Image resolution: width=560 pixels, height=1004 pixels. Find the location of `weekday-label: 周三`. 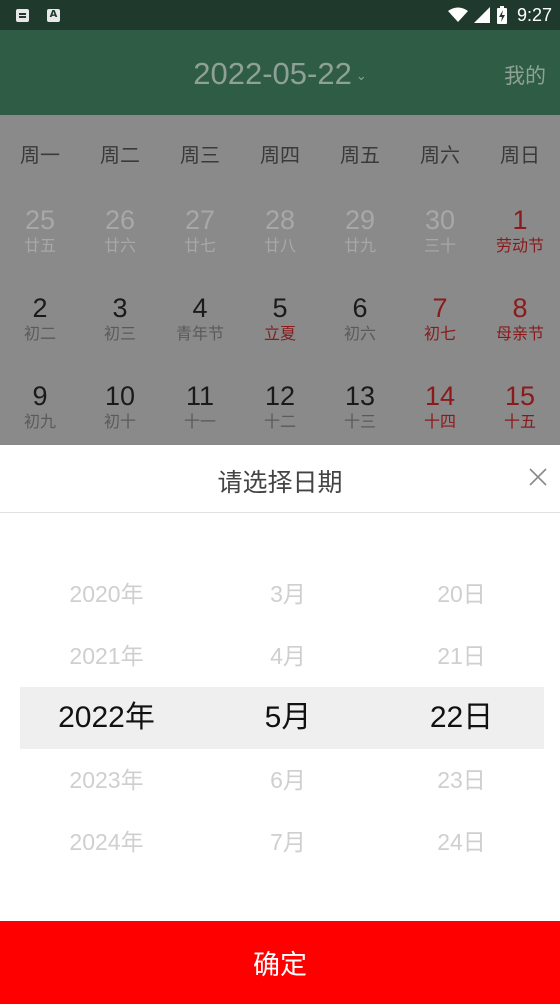

weekday-label: 周三 is located at coordinates (200, 154).